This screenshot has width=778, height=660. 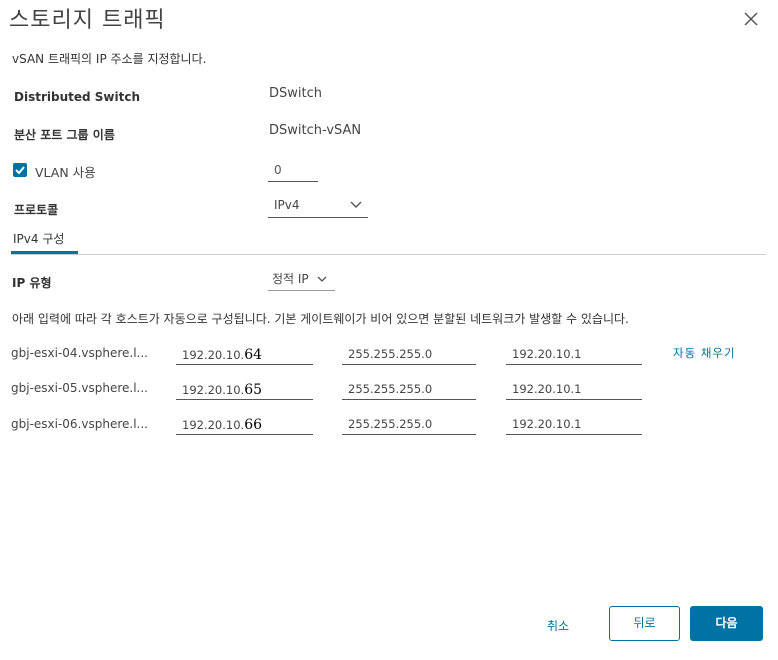 I want to click on distributed-switch-value: DSwitch, so click(x=295, y=93).